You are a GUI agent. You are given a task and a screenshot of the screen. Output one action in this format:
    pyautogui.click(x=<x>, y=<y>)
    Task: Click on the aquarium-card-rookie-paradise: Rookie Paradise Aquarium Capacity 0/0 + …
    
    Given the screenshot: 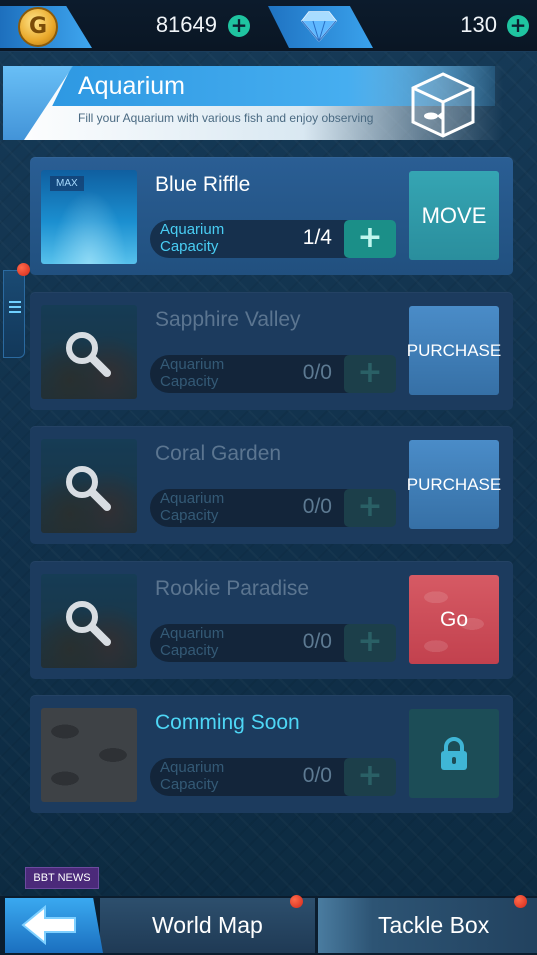 What is the action you would take?
    pyautogui.click(x=271, y=620)
    